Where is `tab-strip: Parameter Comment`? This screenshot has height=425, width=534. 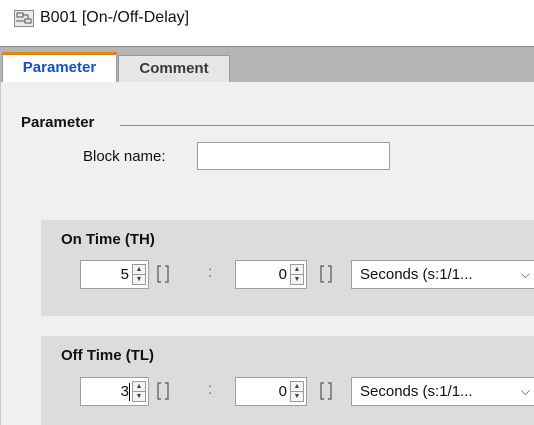
tab-strip: Parameter Comment is located at coordinates (267, 64).